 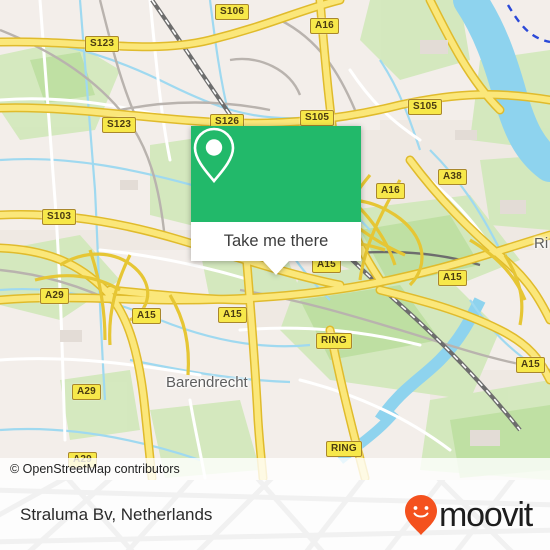 I want to click on location-pin-icon, so click(x=214, y=155).